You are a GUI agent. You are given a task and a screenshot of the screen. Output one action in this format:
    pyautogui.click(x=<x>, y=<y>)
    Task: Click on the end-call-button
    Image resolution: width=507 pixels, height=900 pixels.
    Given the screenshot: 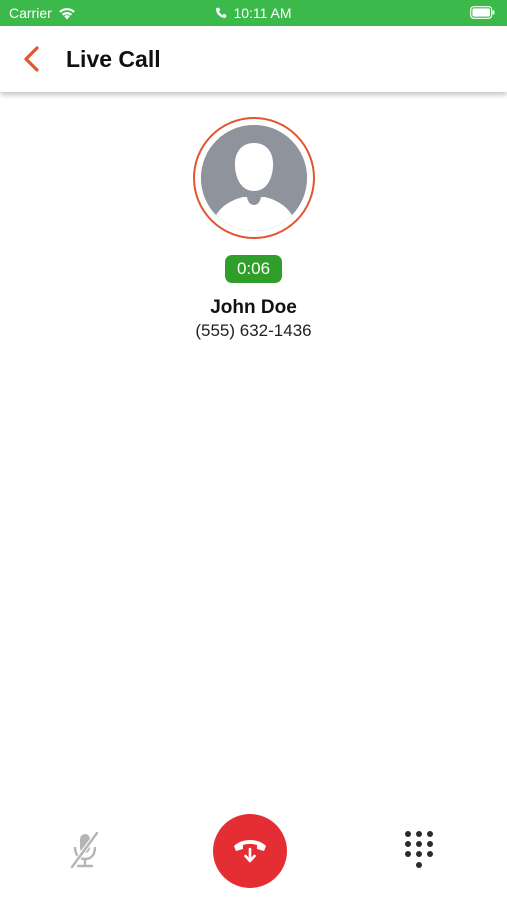 What is the action you would take?
    pyautogui.click(x=250, y=851)
    